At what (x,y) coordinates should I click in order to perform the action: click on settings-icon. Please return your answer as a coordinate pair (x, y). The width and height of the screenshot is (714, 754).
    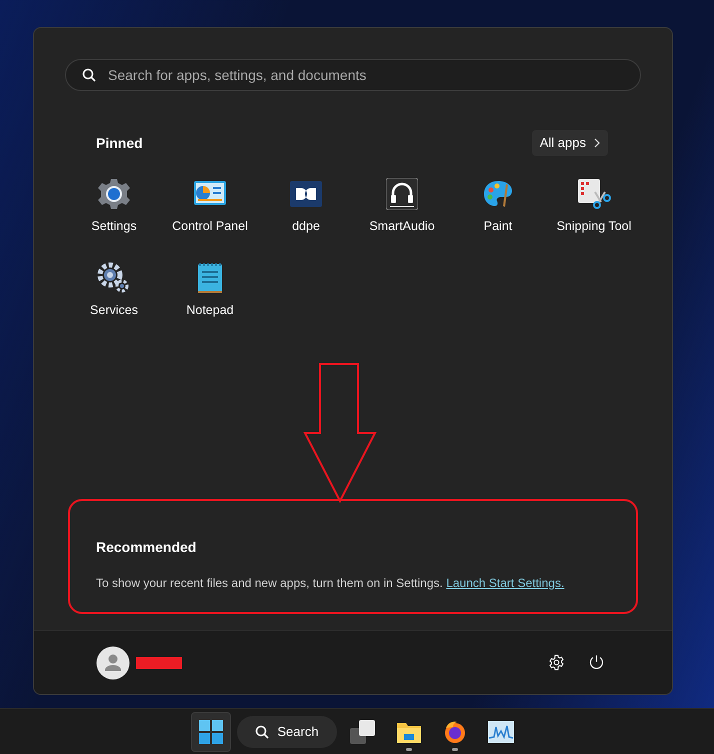
    Looking at the image, I should click on (556, 662).